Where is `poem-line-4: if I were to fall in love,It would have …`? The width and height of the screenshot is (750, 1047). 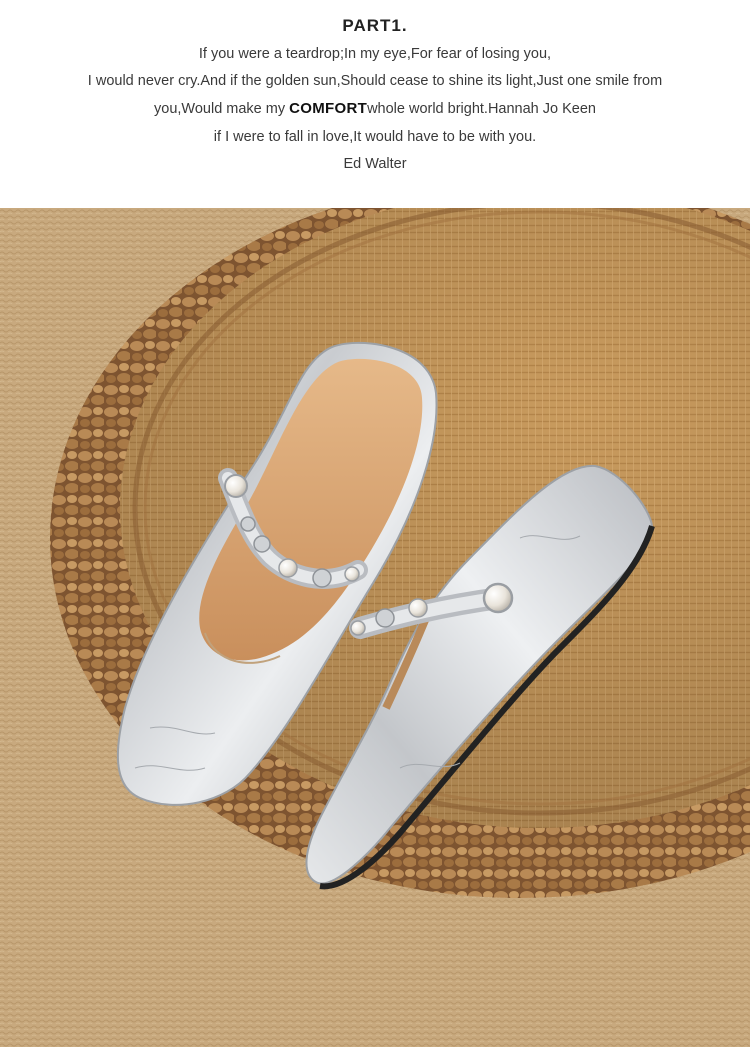
poem-line-4: if I were to fall in love,It would have … is located at coordinates (375, 137).